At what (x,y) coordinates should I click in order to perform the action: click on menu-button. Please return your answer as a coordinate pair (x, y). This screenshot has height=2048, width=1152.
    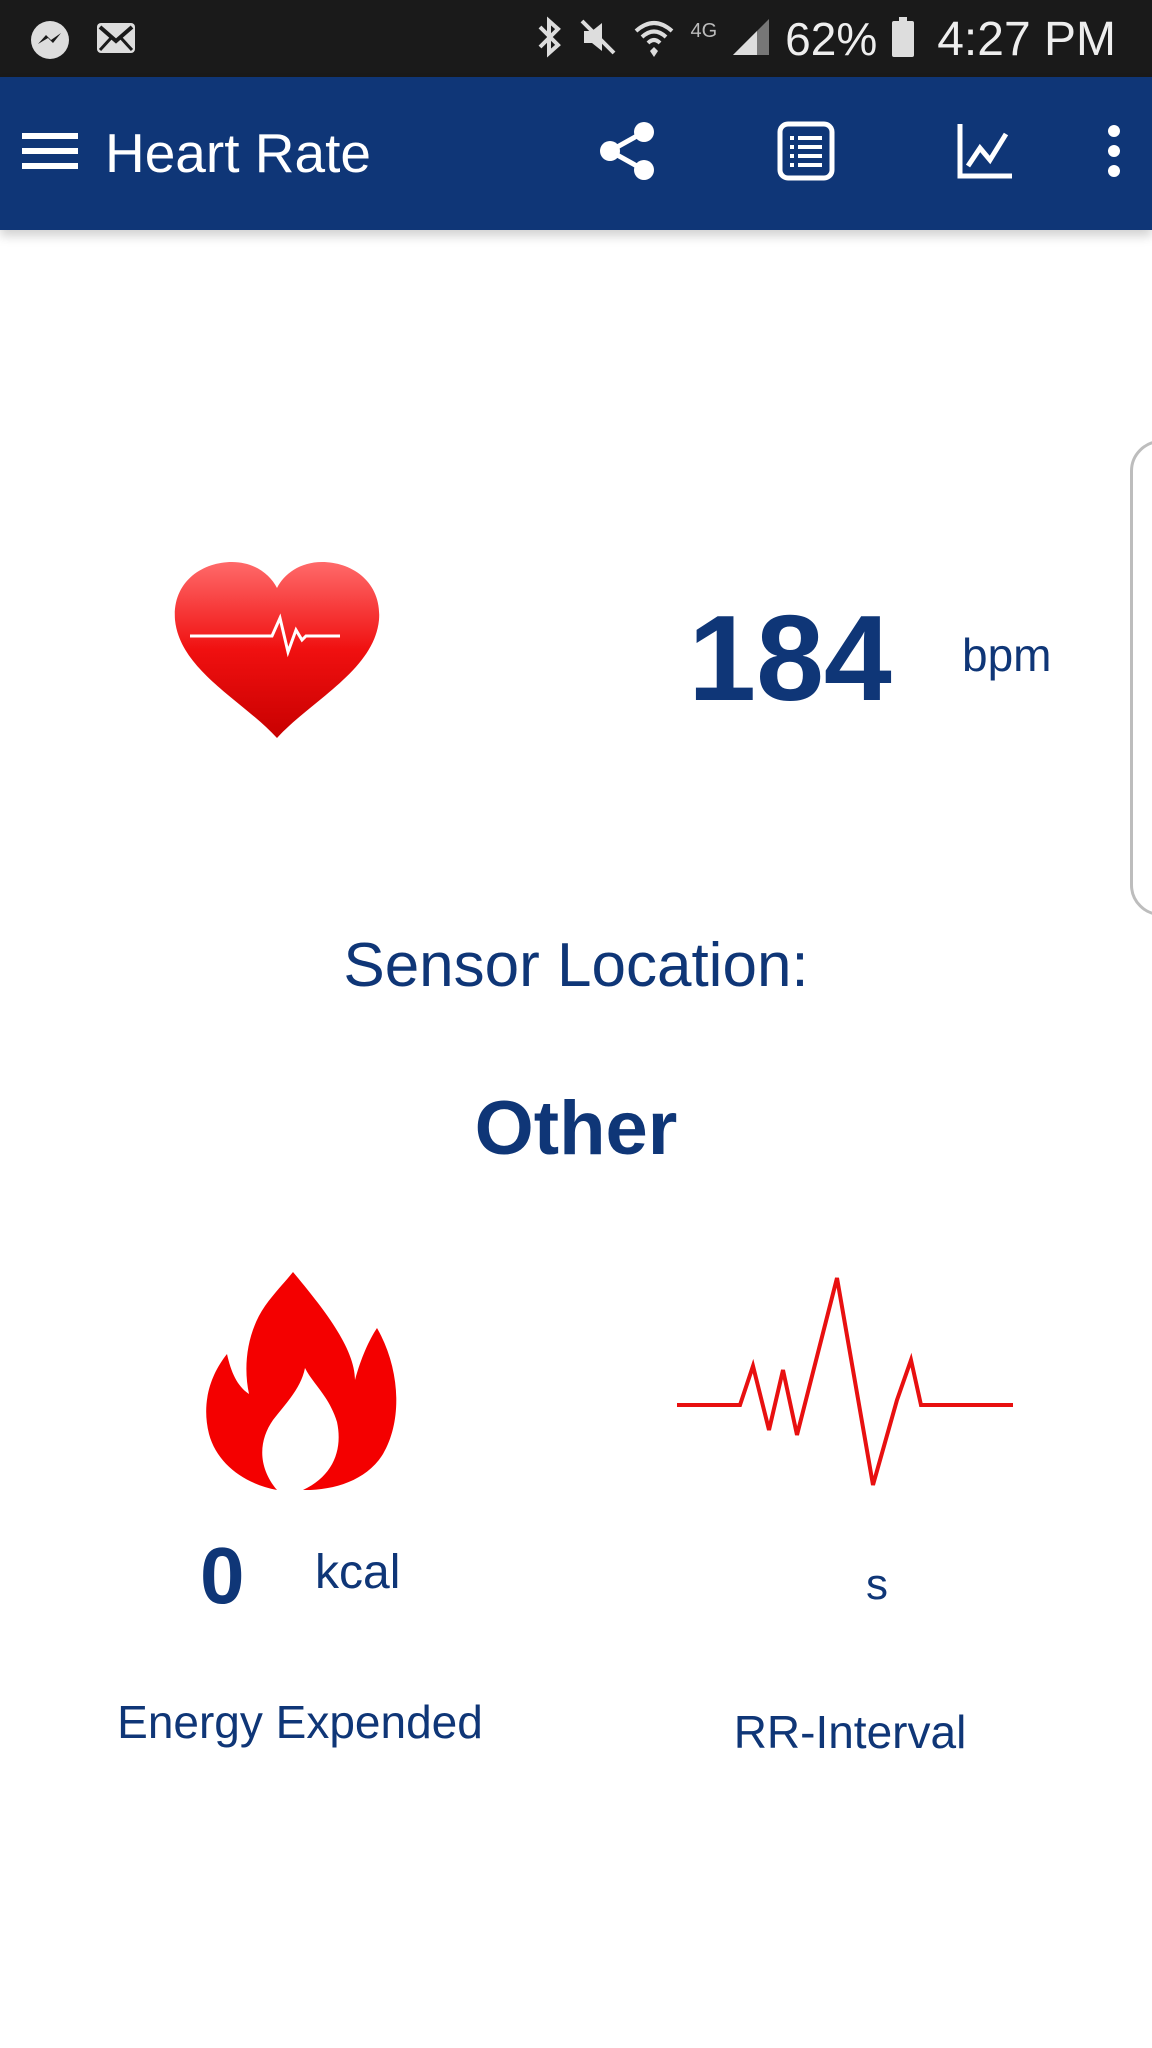
    Looking at the image, I should click on (50, 153).